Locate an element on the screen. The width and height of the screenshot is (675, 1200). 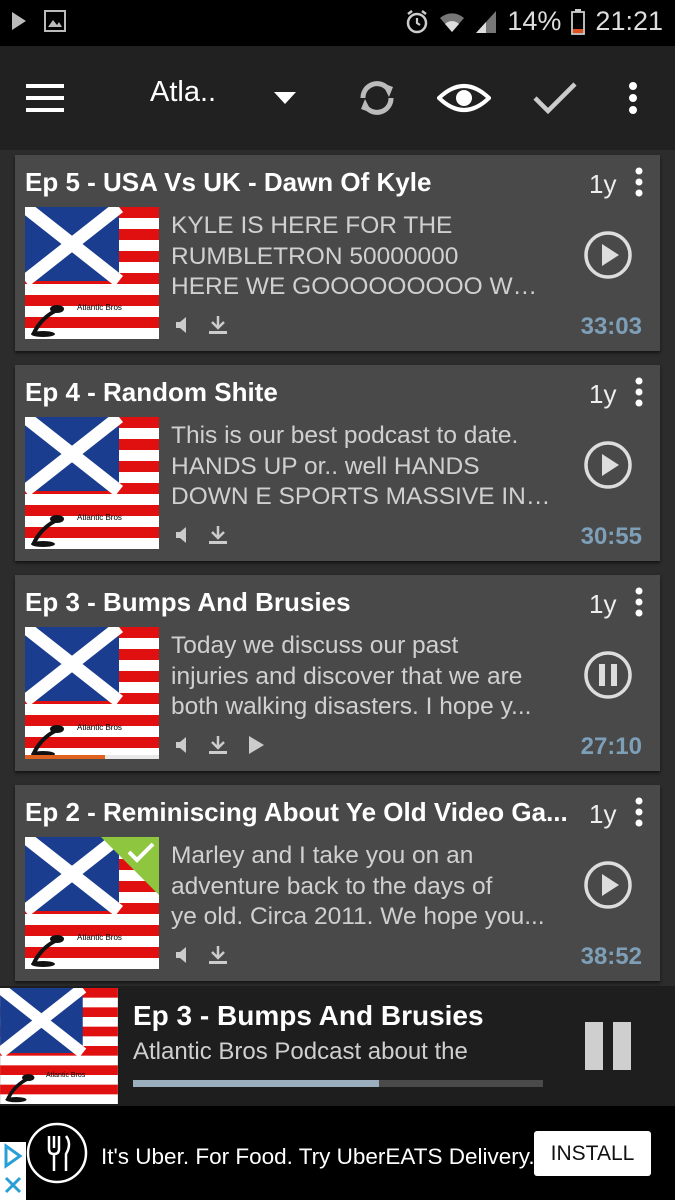
dropdown-arrow-icon is located at coordinates (285, 98).